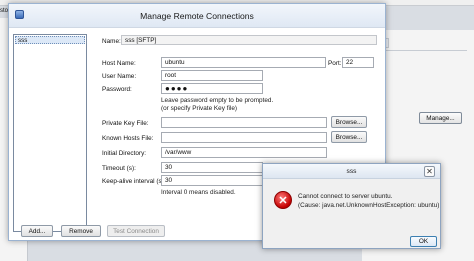 Image resolution: width=474 pixels, height=261 pixels. I want to click on user-name-label: User Name:, so click(119, 76).